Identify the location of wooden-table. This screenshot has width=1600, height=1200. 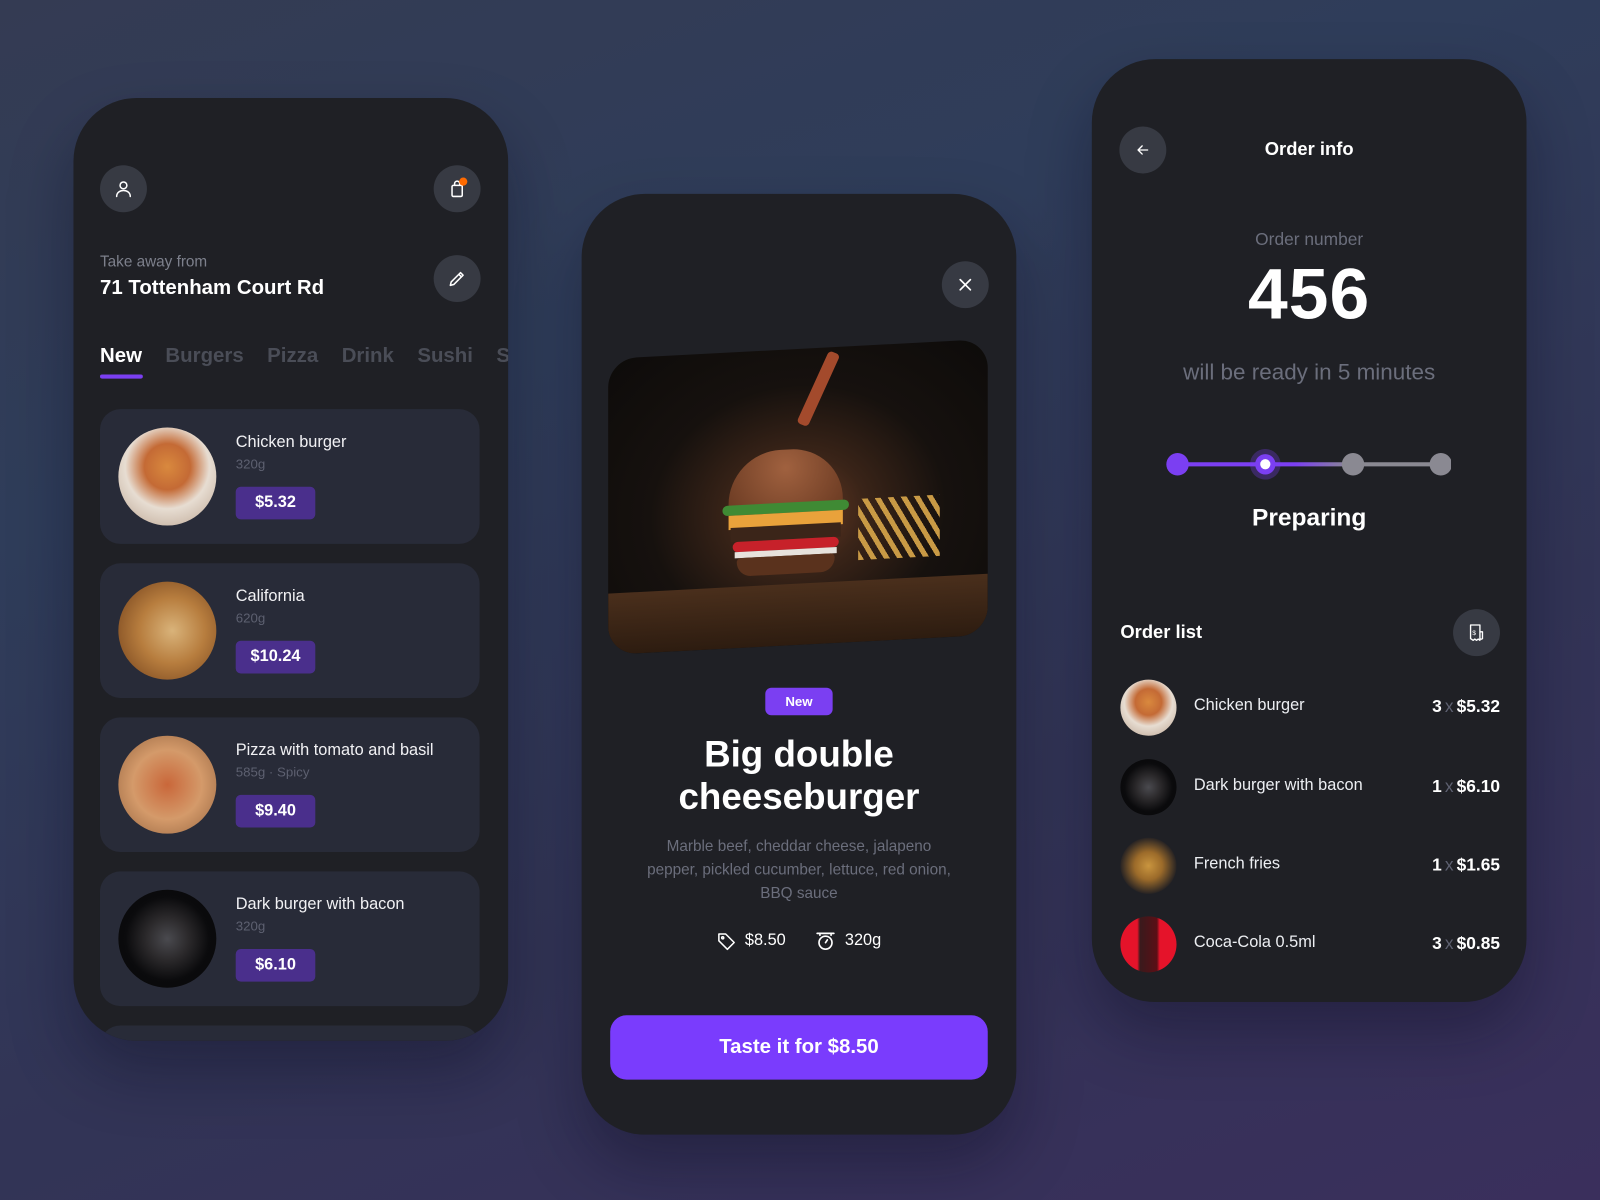
(798, 614).